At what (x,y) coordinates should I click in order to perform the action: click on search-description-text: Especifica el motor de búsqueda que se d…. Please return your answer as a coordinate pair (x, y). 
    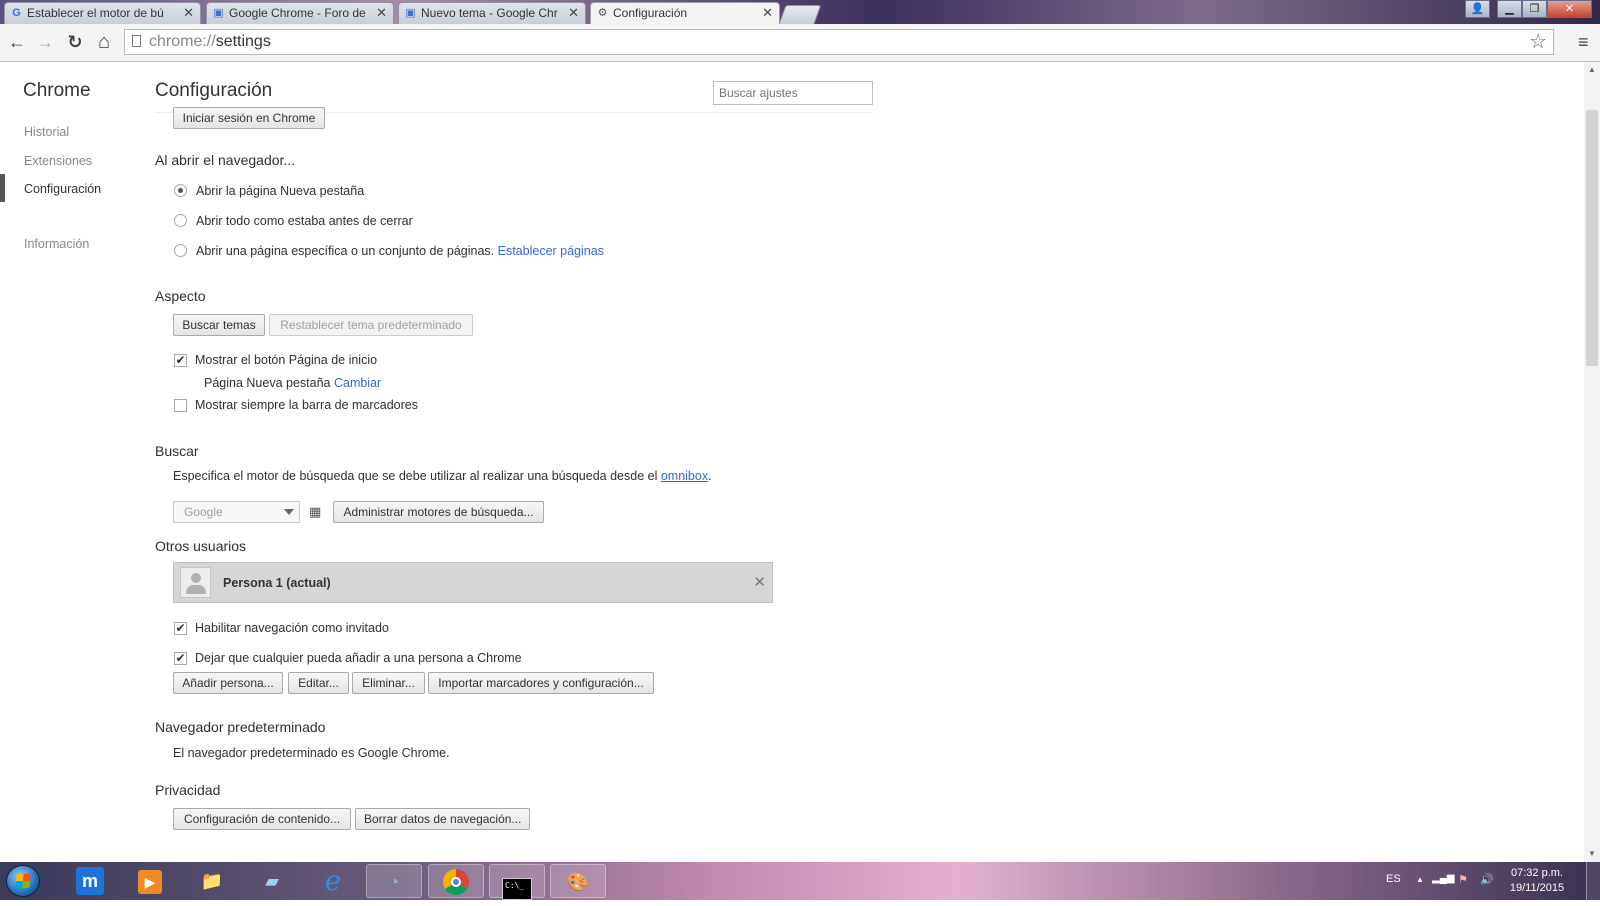
    Looking at the image, I should click on (415, 476).